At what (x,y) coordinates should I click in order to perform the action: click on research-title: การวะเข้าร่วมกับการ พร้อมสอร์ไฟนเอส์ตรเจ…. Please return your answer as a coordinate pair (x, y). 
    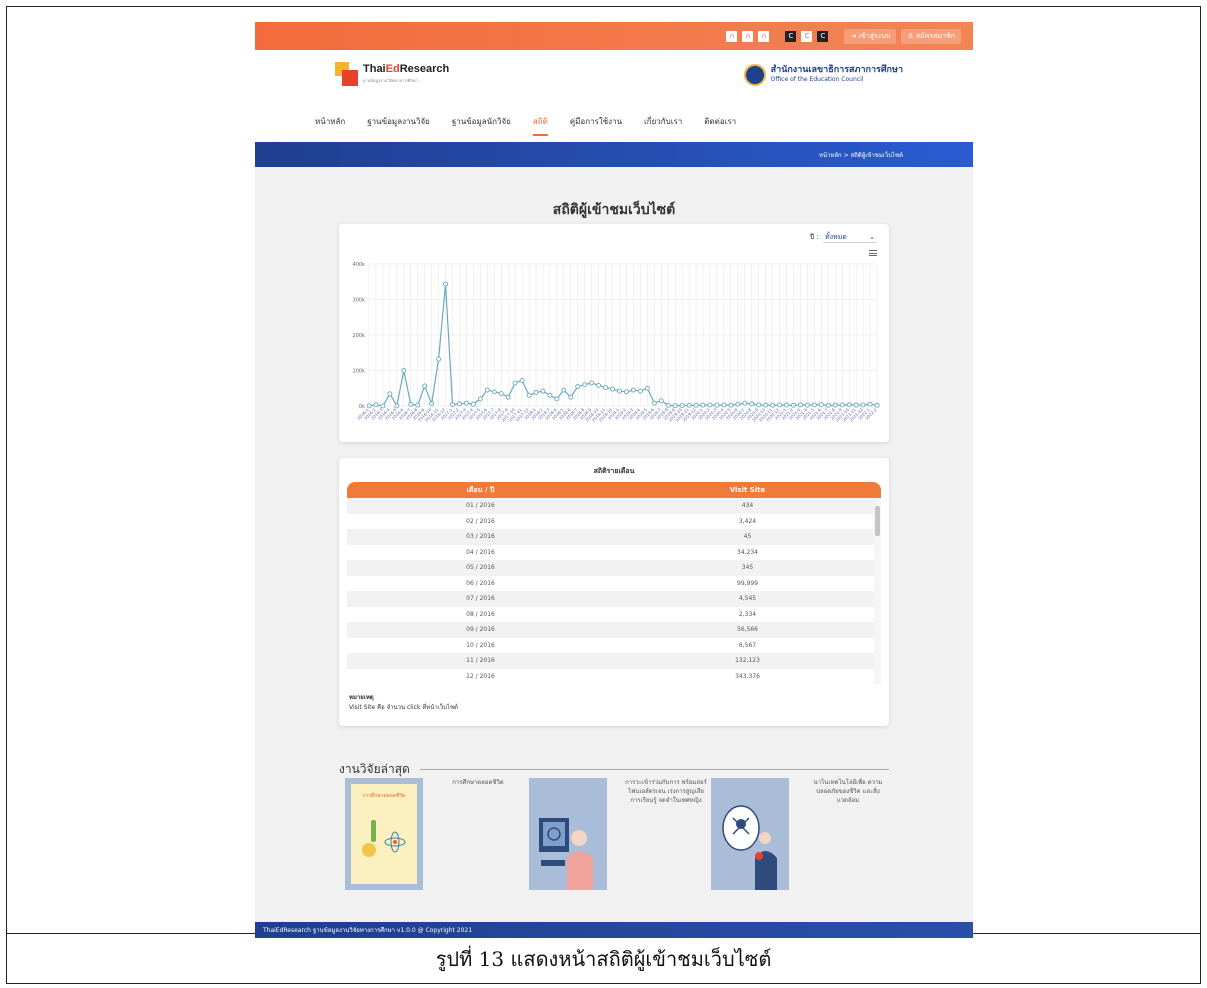
    Looking at the image, I should click on (666, 791).